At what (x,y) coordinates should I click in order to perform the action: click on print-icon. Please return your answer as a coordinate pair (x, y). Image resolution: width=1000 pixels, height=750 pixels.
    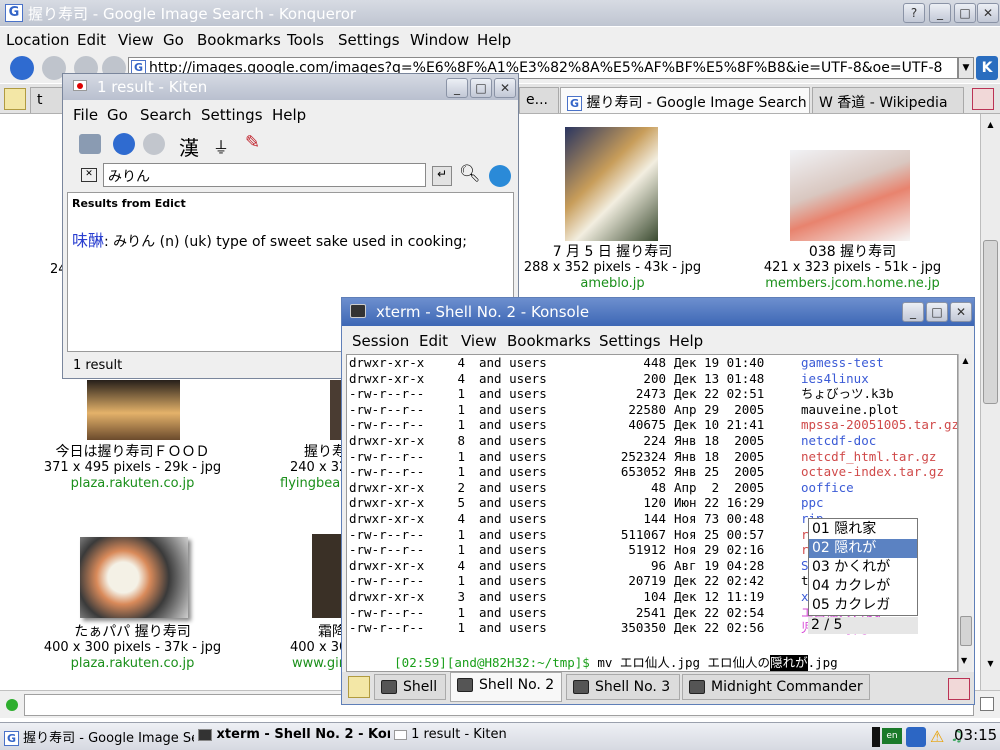
    Looking at the image, I should click on (90, 144).